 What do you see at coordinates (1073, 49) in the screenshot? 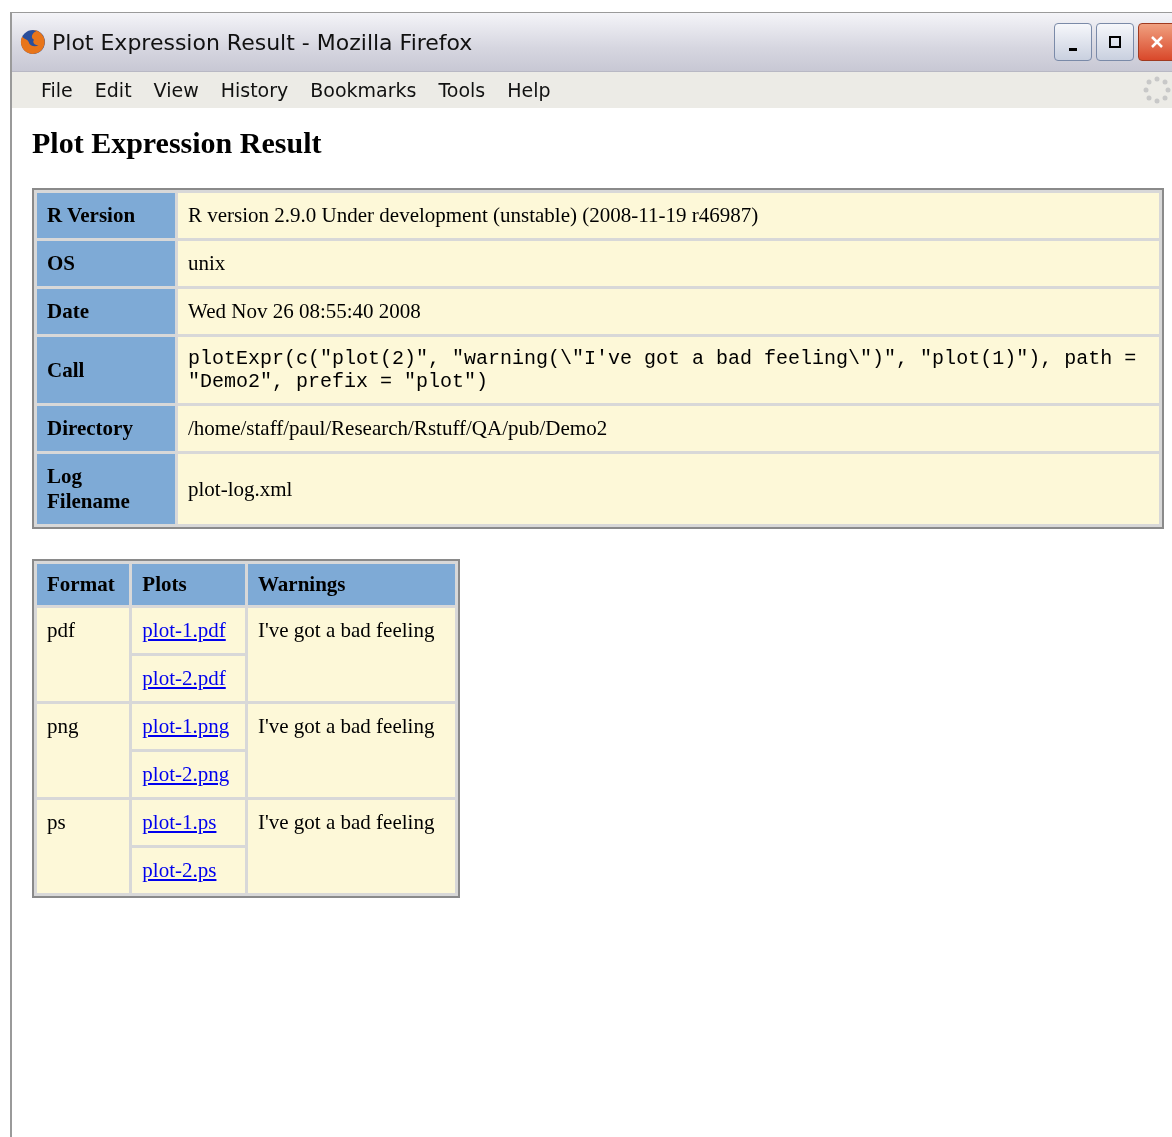
I see `minimize-icon` at bounding box center [1073, 49].